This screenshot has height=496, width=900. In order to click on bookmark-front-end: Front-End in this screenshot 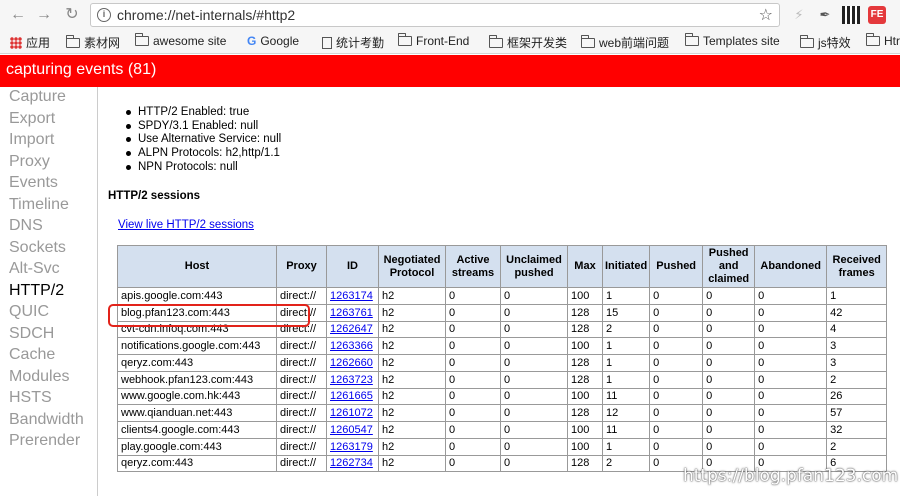, I will do `click(433, 40)`.